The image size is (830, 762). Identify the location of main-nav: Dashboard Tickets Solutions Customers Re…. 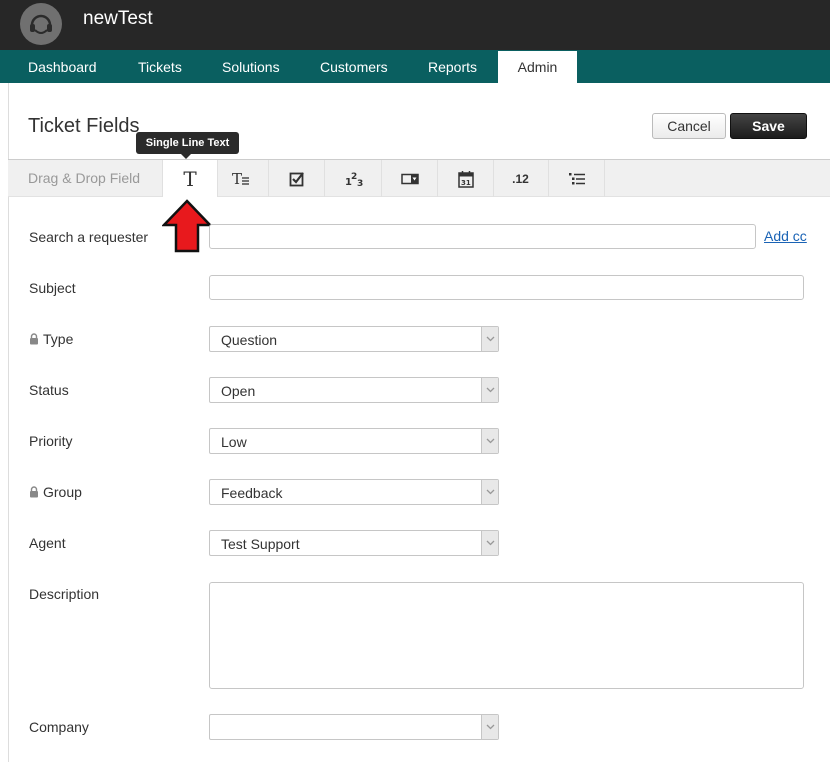
(415, 66).